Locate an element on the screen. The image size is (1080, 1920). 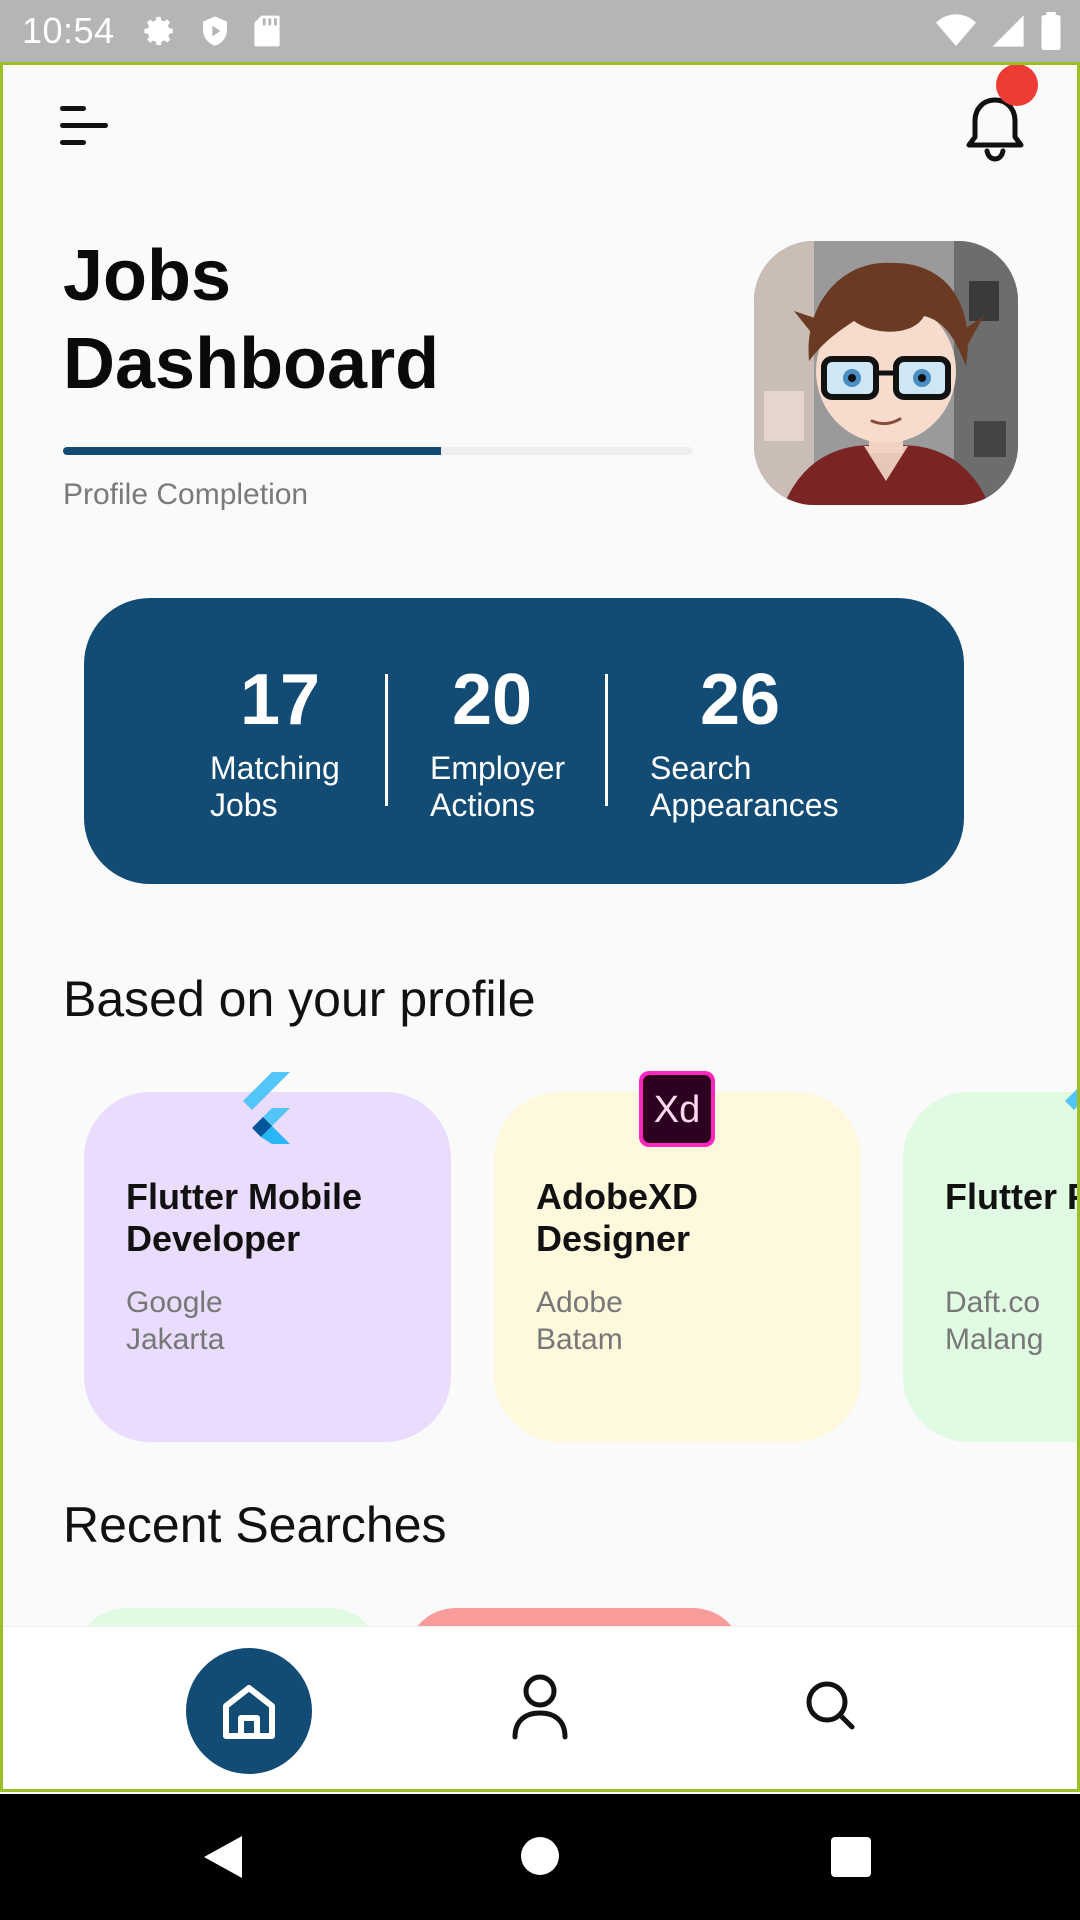
svg-text: Xd is located at coordinates (677, 1110).